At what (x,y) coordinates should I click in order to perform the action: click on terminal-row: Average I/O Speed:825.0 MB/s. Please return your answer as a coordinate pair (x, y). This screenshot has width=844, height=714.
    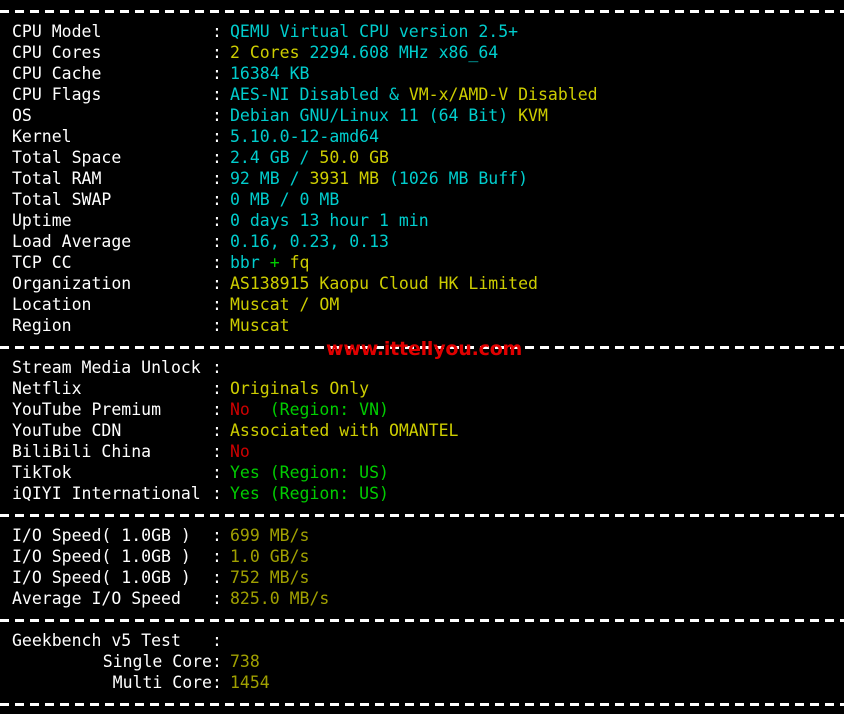
    Looking at the image, I should click on (422, 598).